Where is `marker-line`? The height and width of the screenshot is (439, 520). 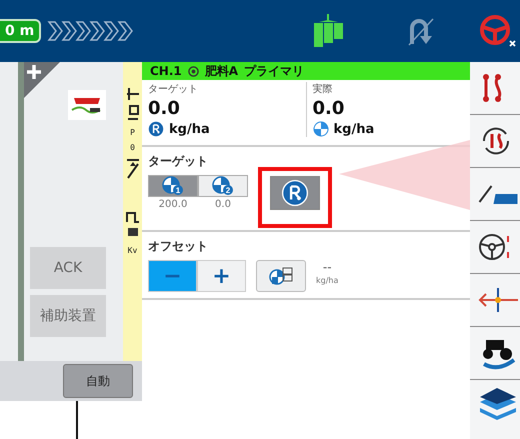
marker-line is located at coordinates (77, 420).